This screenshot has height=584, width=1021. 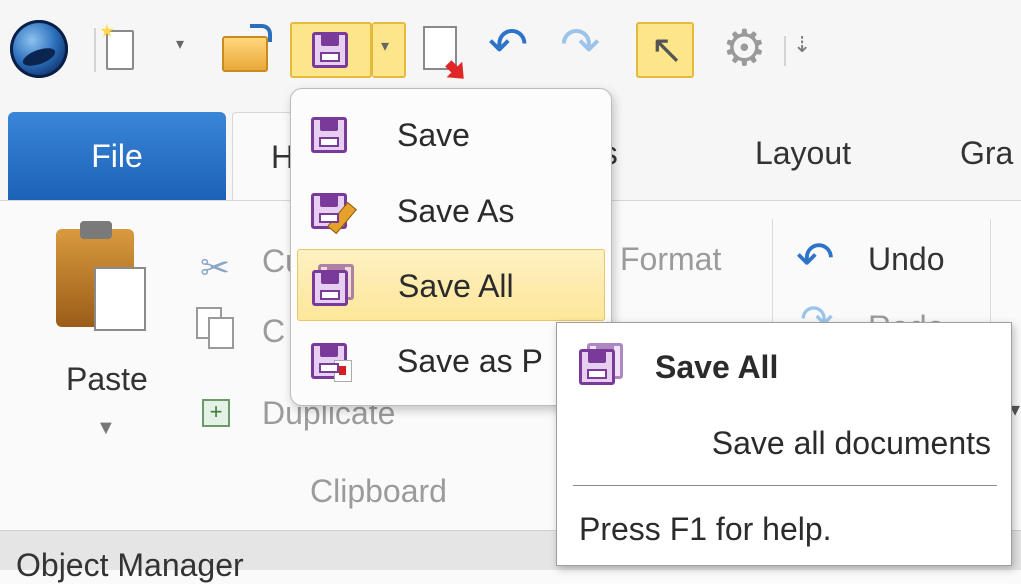 What do you see at coordinates (334, 214) in the screenshot?
I see `floppy-pencil-icon` at bounding box center [334, 214].